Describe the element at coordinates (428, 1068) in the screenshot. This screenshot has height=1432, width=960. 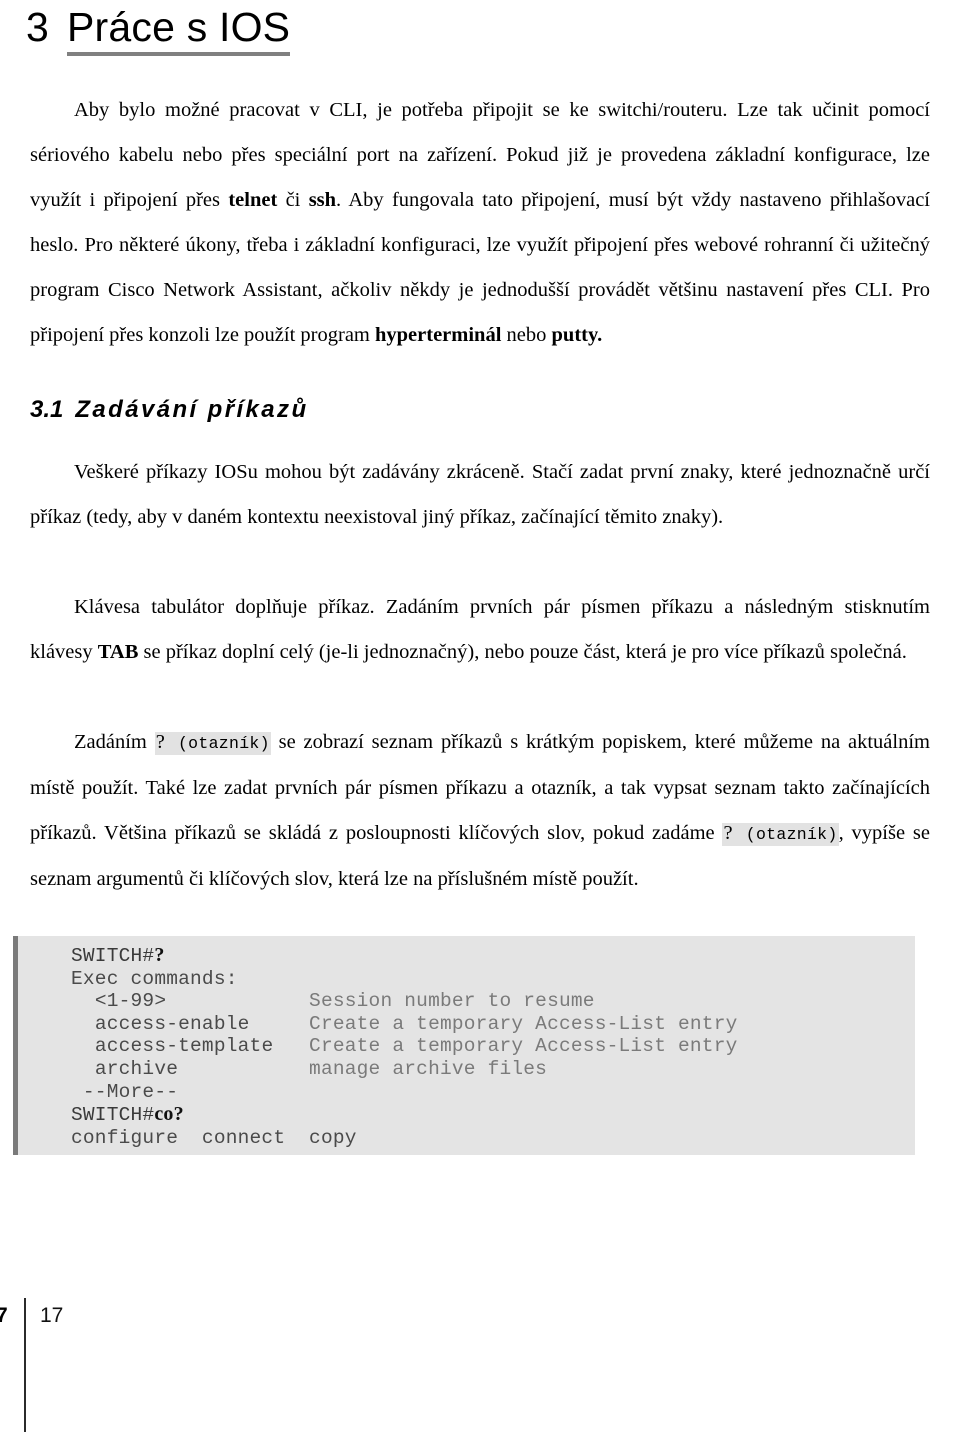
I see `terminal-description: manage archive files` at that location.